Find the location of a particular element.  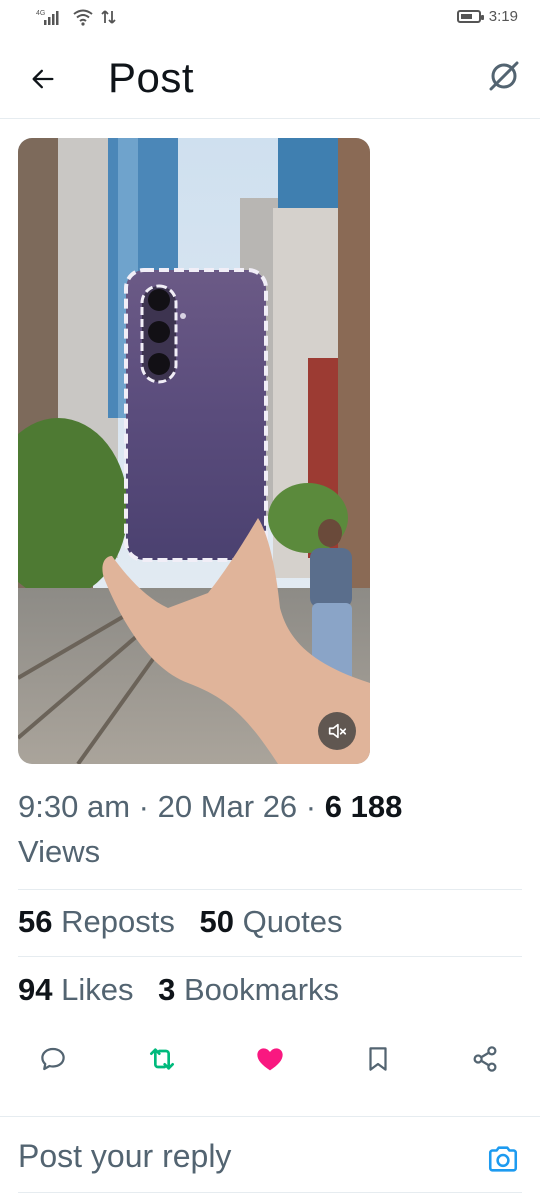

bookmarks-link: 3 Bookmarks is located at coordinates (248, 989).